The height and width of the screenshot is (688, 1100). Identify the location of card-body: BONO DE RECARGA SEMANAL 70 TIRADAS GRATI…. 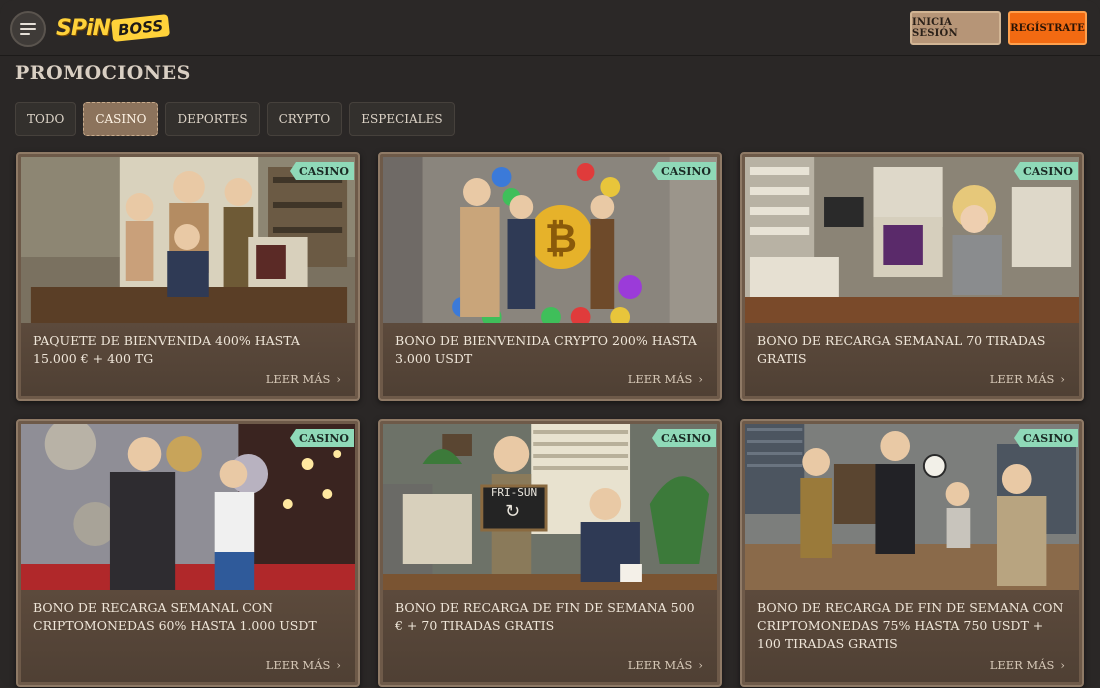
(912, 359).